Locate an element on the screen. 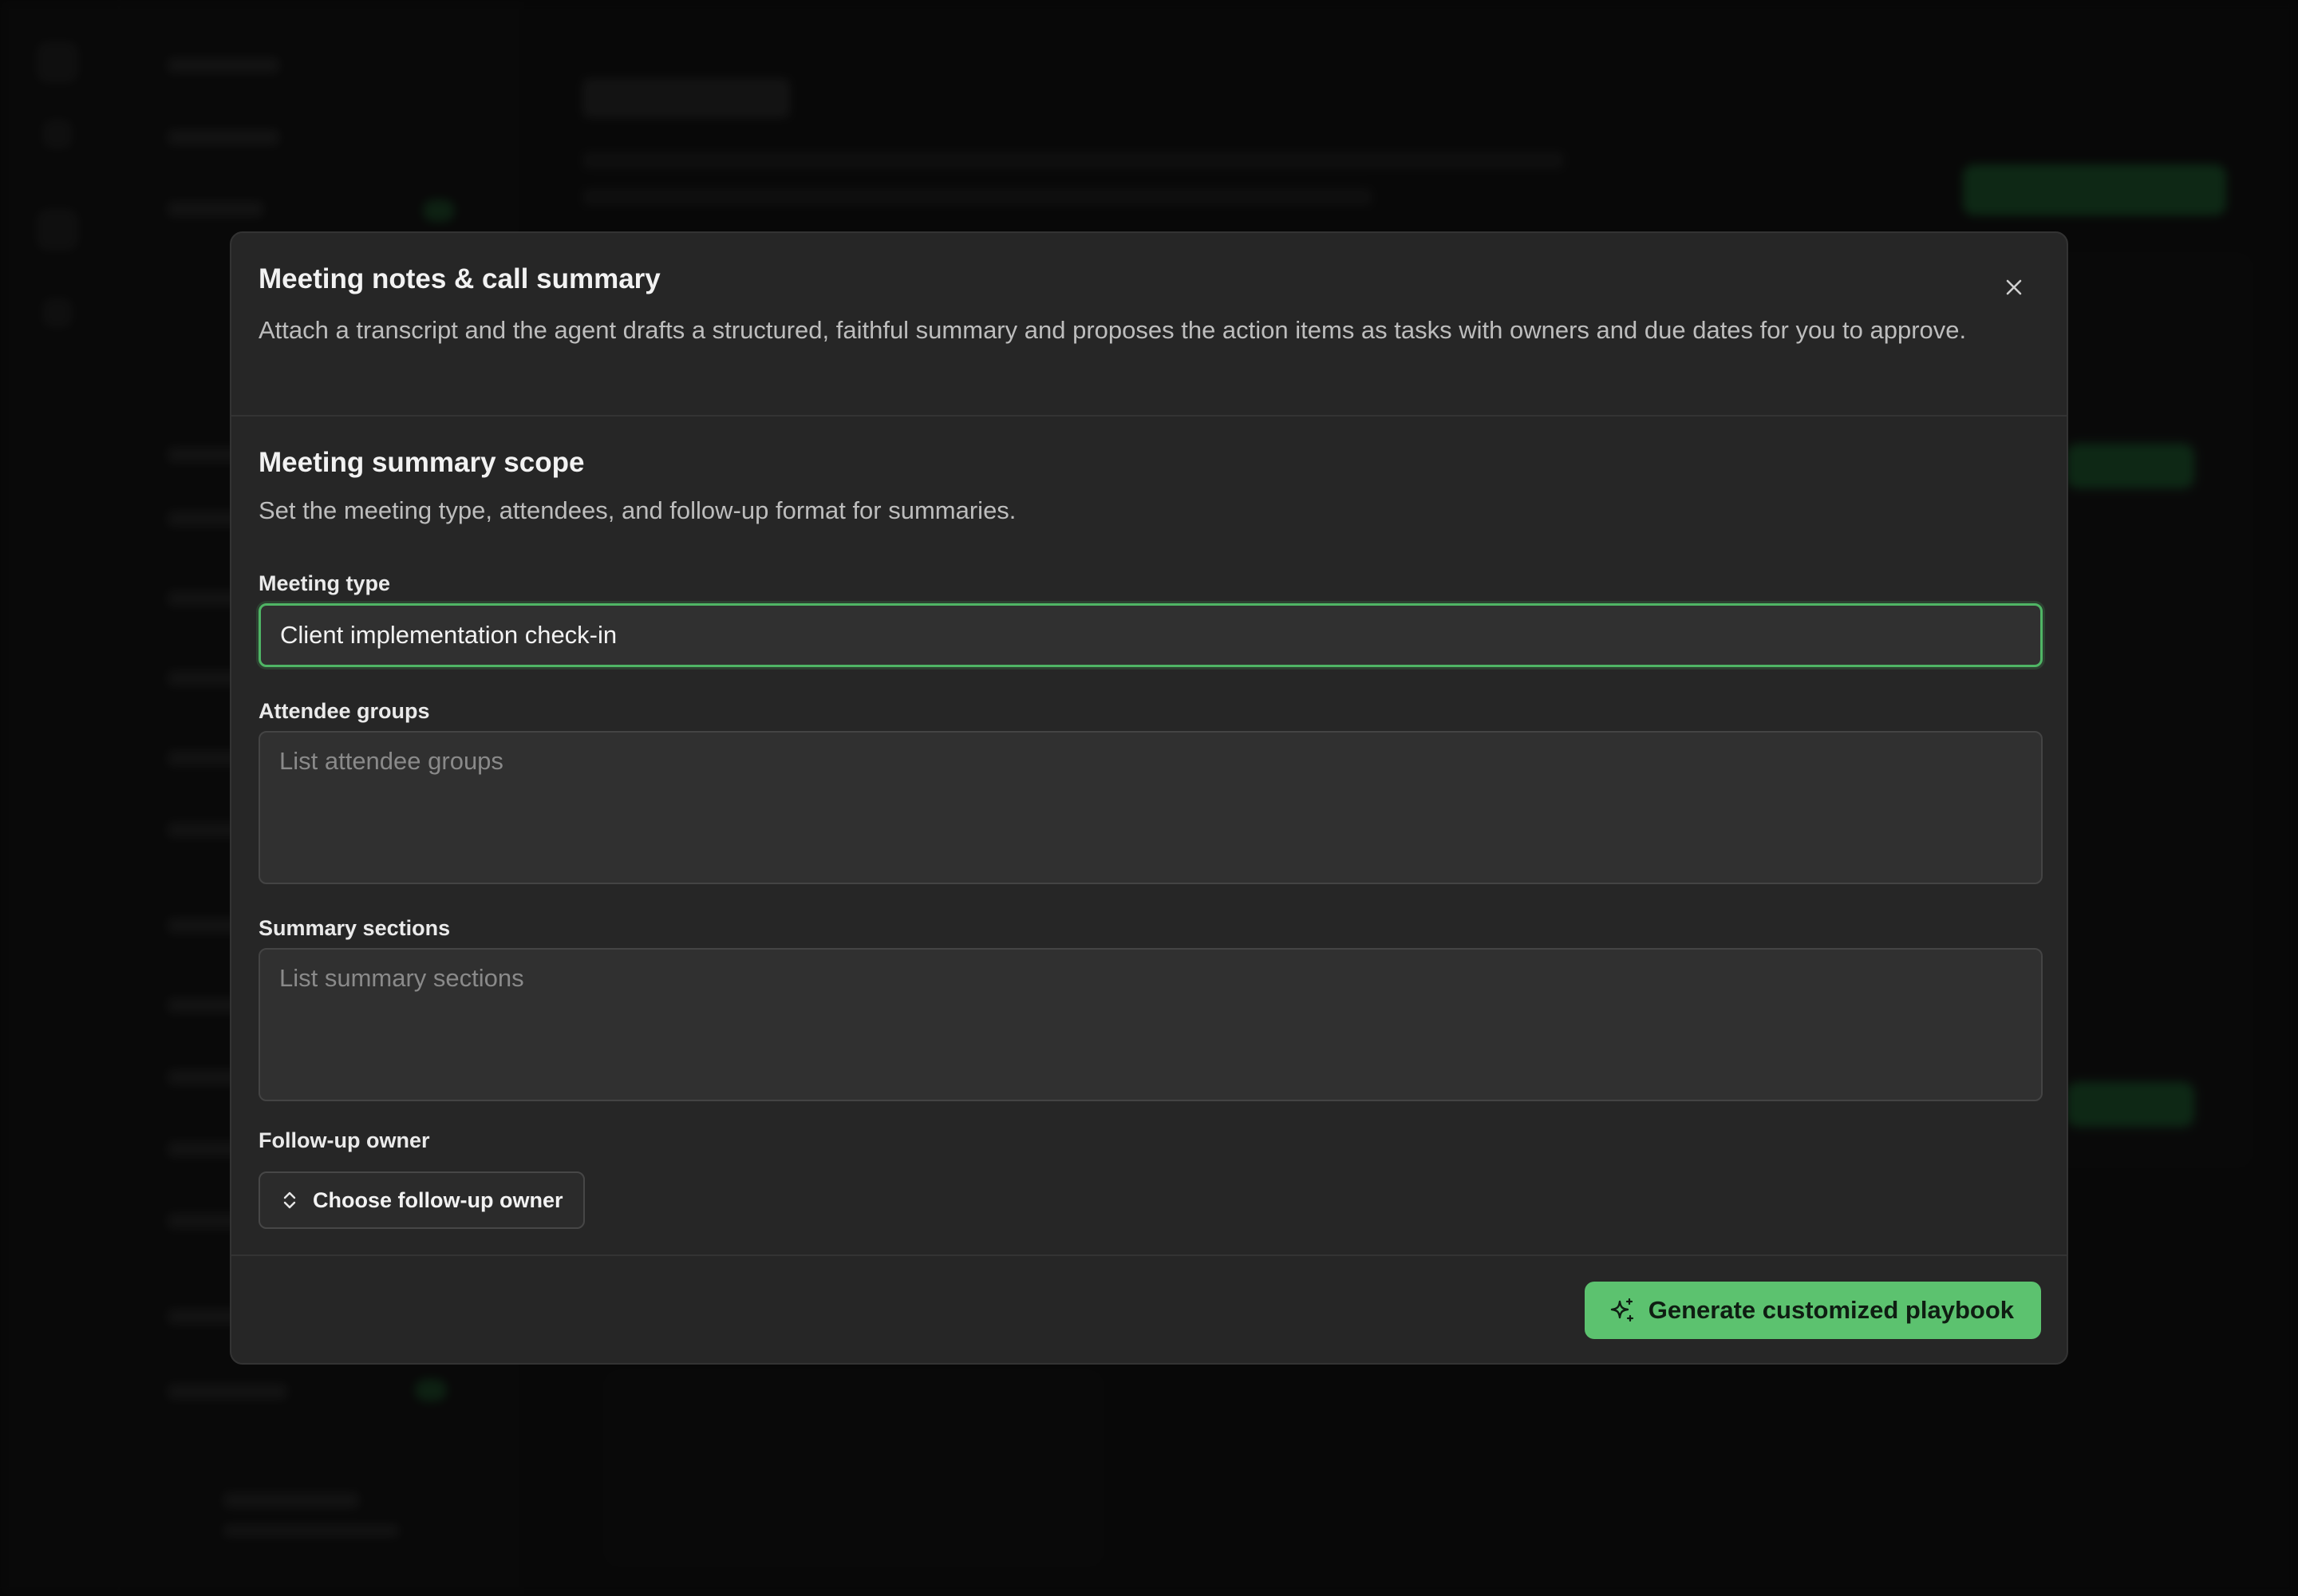 The width and height of the screenshot is (2298, 1596). modal-footer: Generate customized playbook is located at coordinates (1149, 1308).